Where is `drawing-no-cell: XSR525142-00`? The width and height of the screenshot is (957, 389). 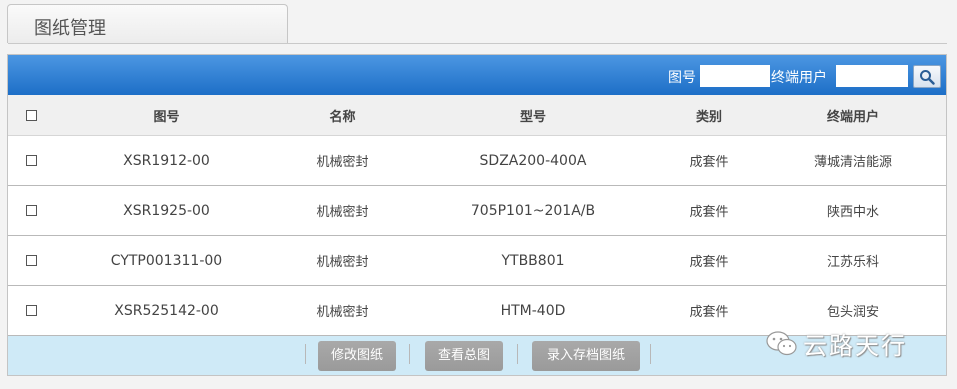 drawing-no-cell: XSR525142-00 is located at coordinates (166, 310).